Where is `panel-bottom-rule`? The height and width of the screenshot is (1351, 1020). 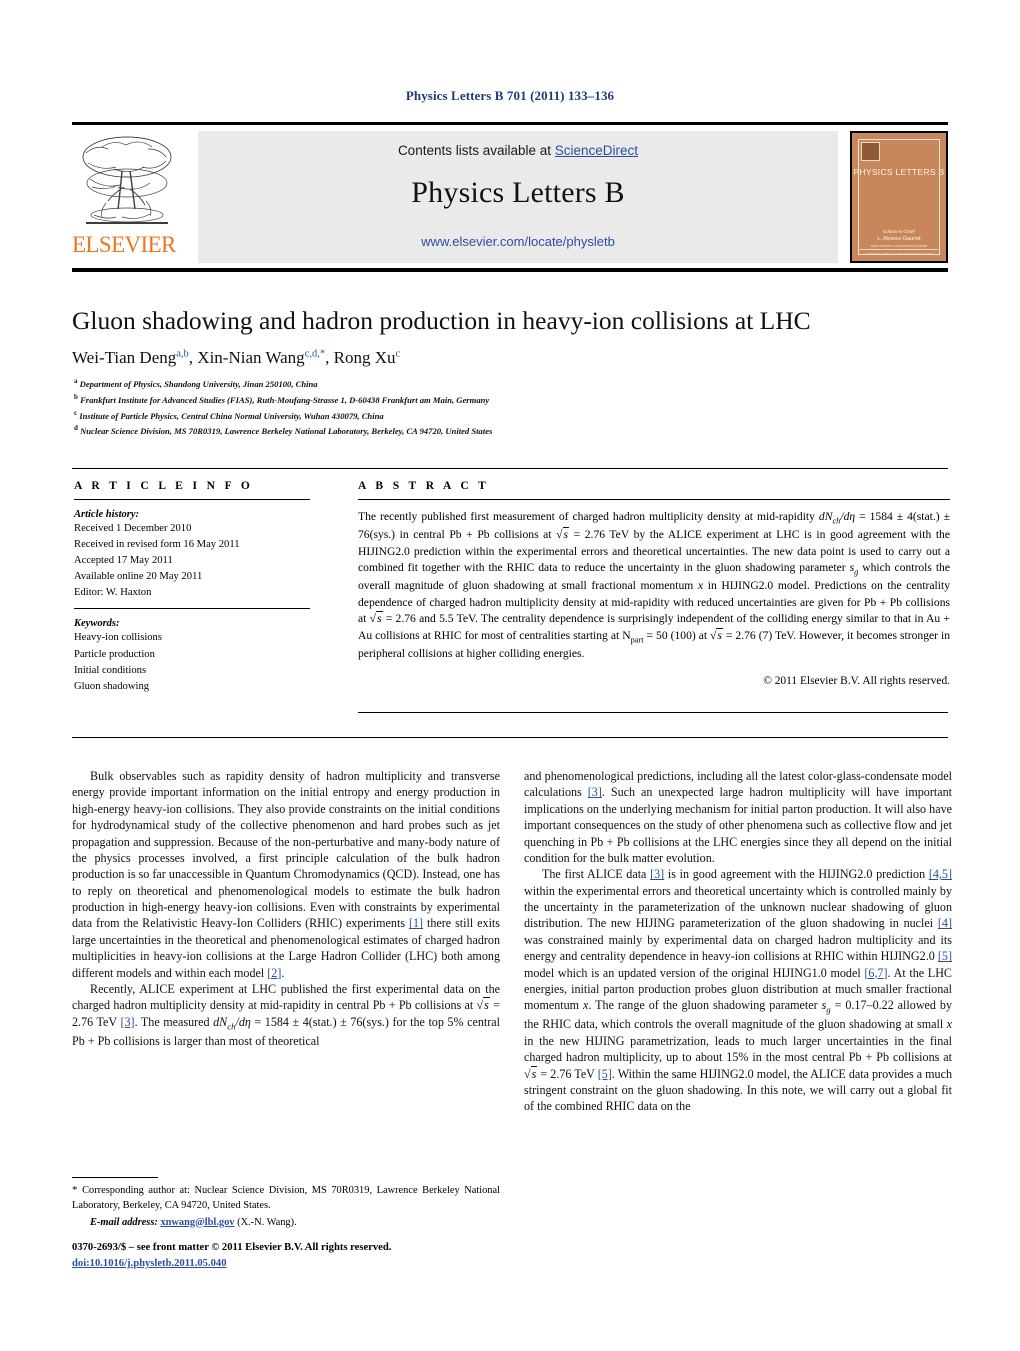 panel-bottom-rule is located at coordinates (510, 737).